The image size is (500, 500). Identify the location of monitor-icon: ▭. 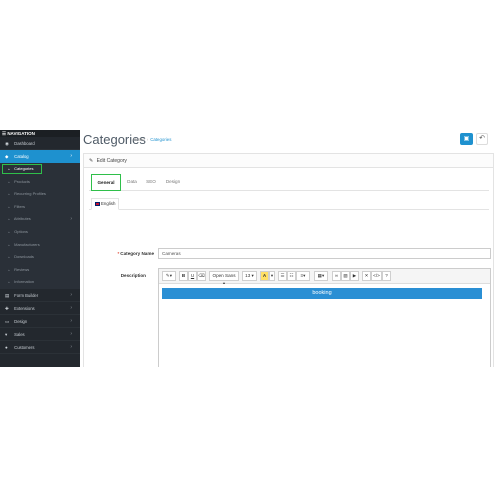
(7, 321).